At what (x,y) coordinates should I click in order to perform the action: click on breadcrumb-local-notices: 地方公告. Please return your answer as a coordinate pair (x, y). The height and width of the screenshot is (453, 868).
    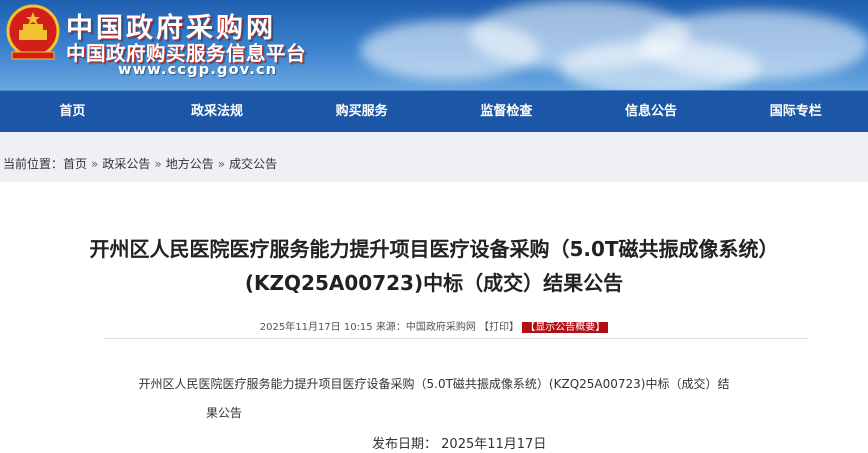
    Looking at the image, I should click on (190, 164).